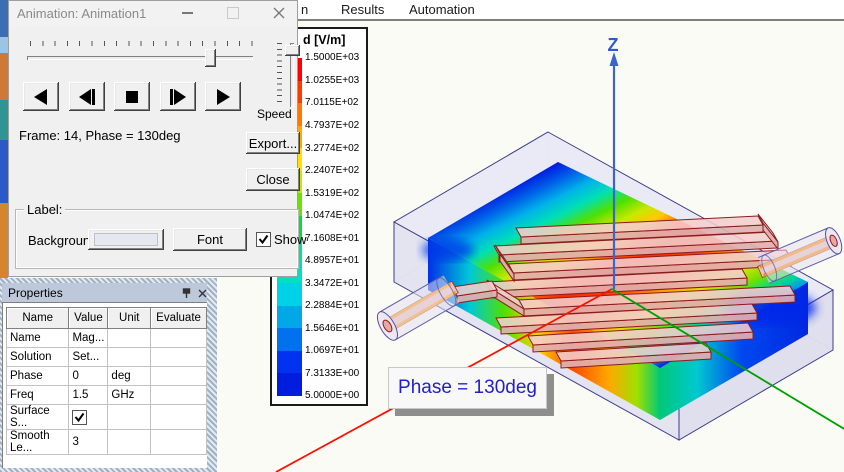 The width and height of the screenshot is (844, 472). What do you see at coordinates (292, 50) in the screenshot?
I see `speed-slider-thumb` at bounding box center [292, 50].